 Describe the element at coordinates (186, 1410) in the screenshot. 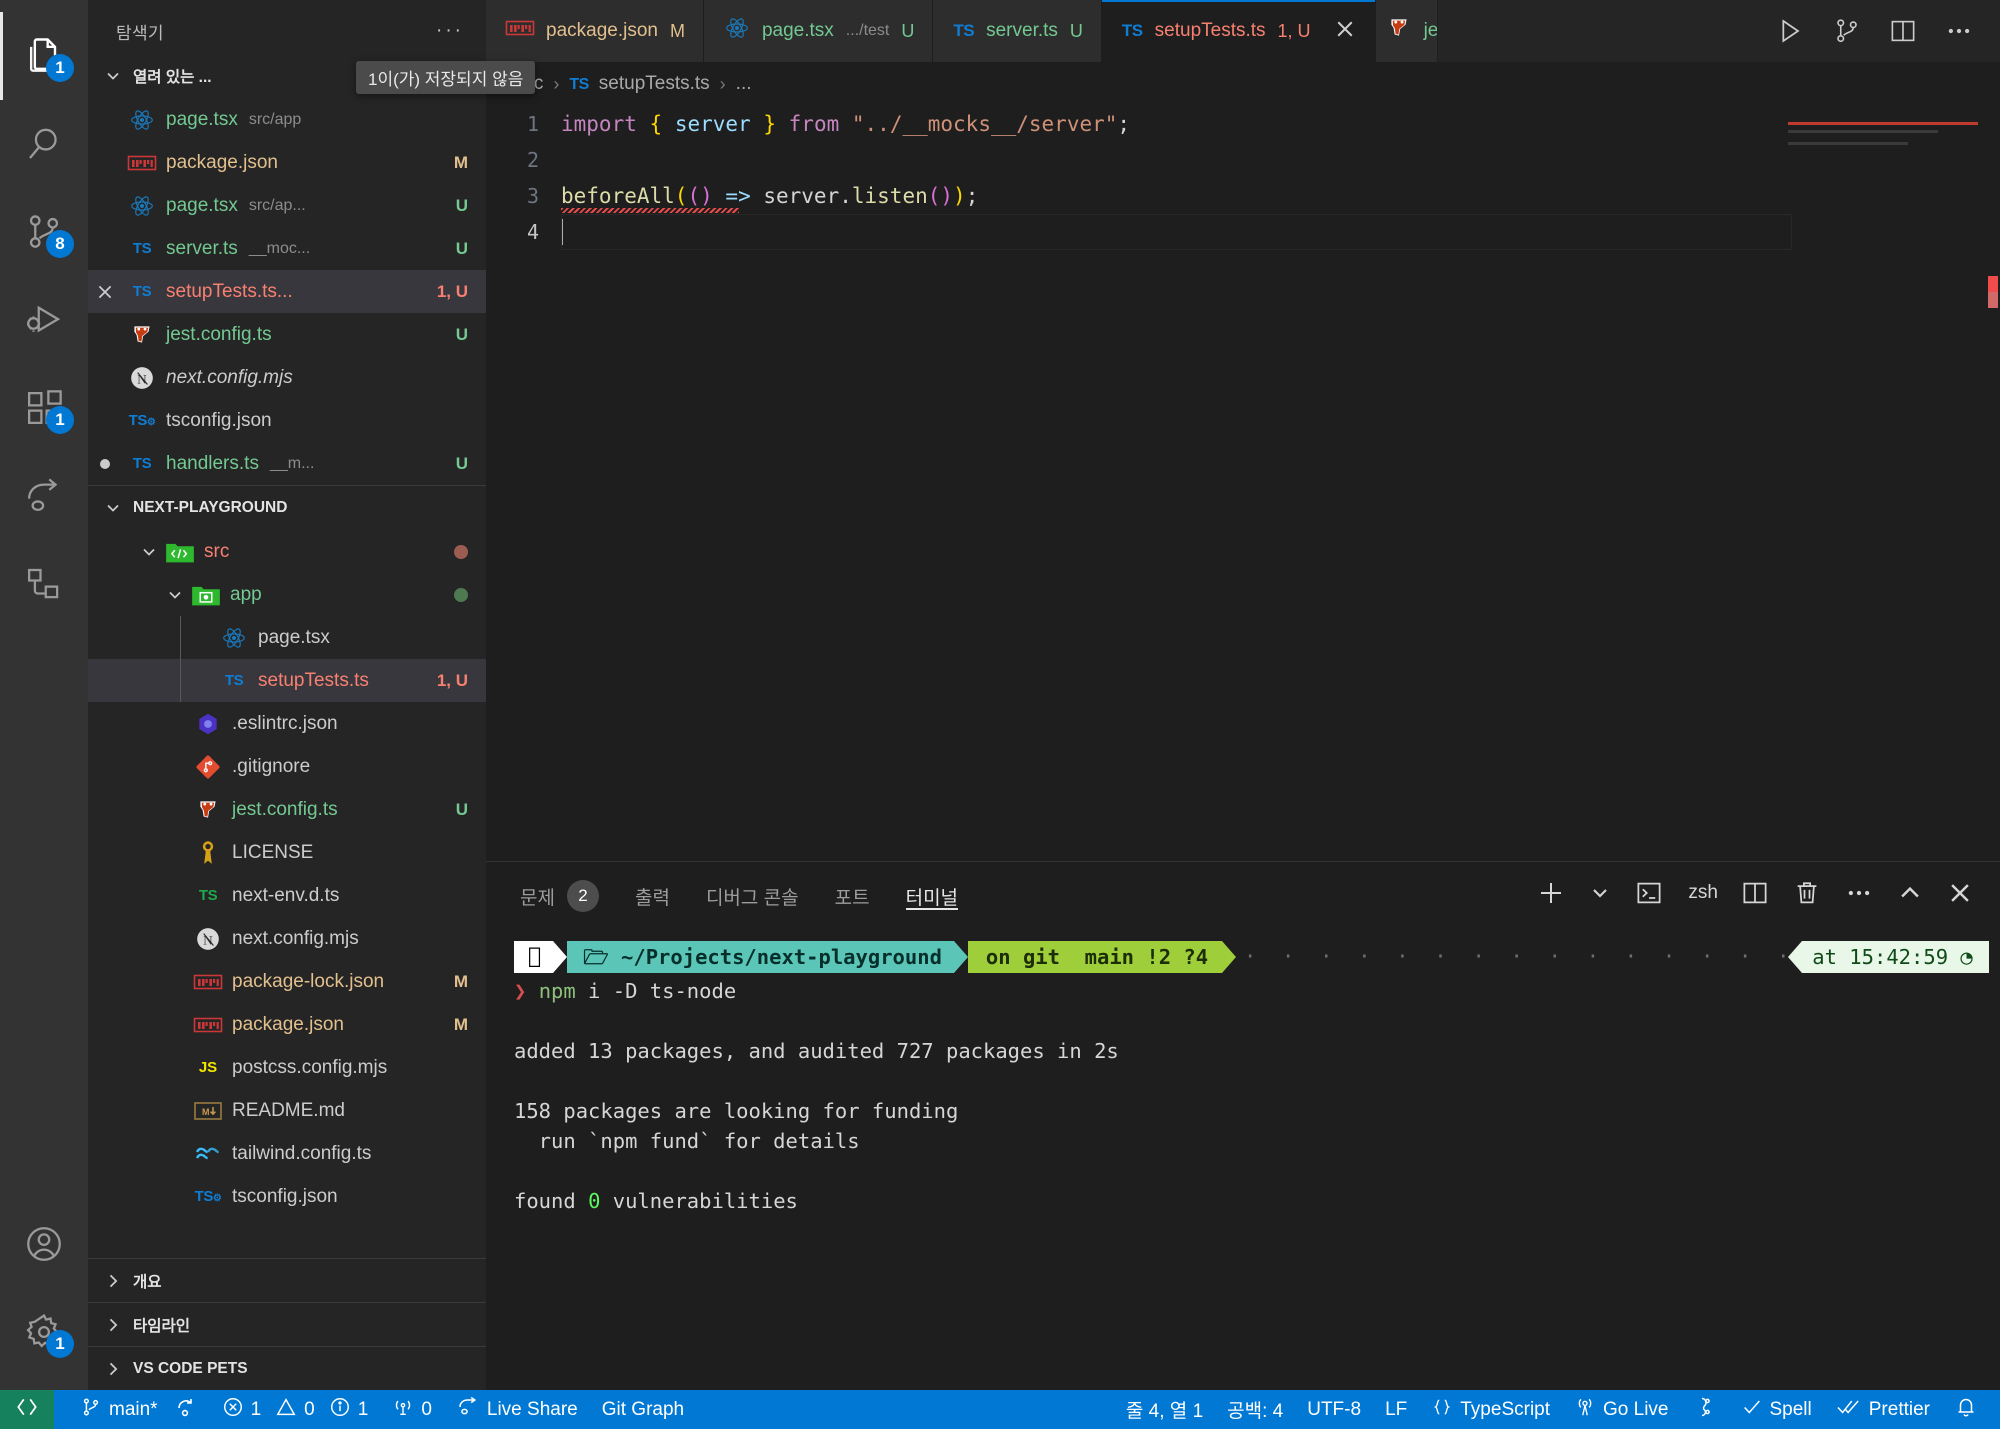

I see `sync-icon` at that location.